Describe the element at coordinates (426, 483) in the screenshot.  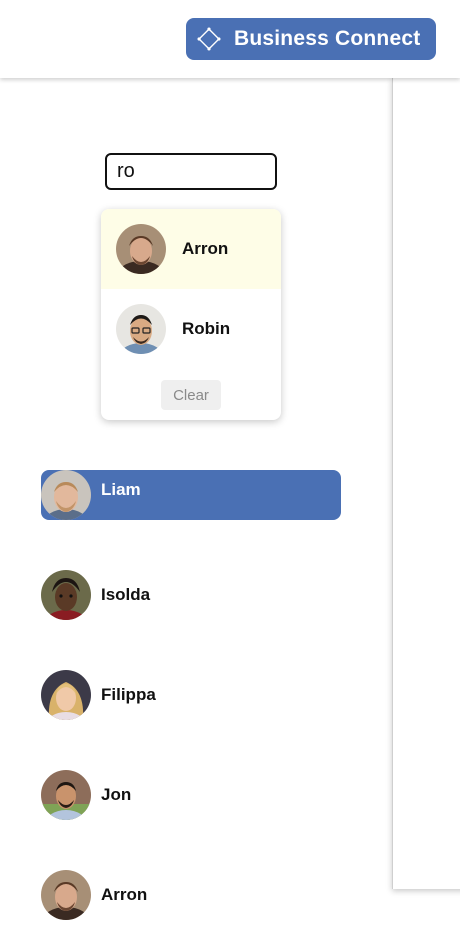
I see `detail-panel` at that location.